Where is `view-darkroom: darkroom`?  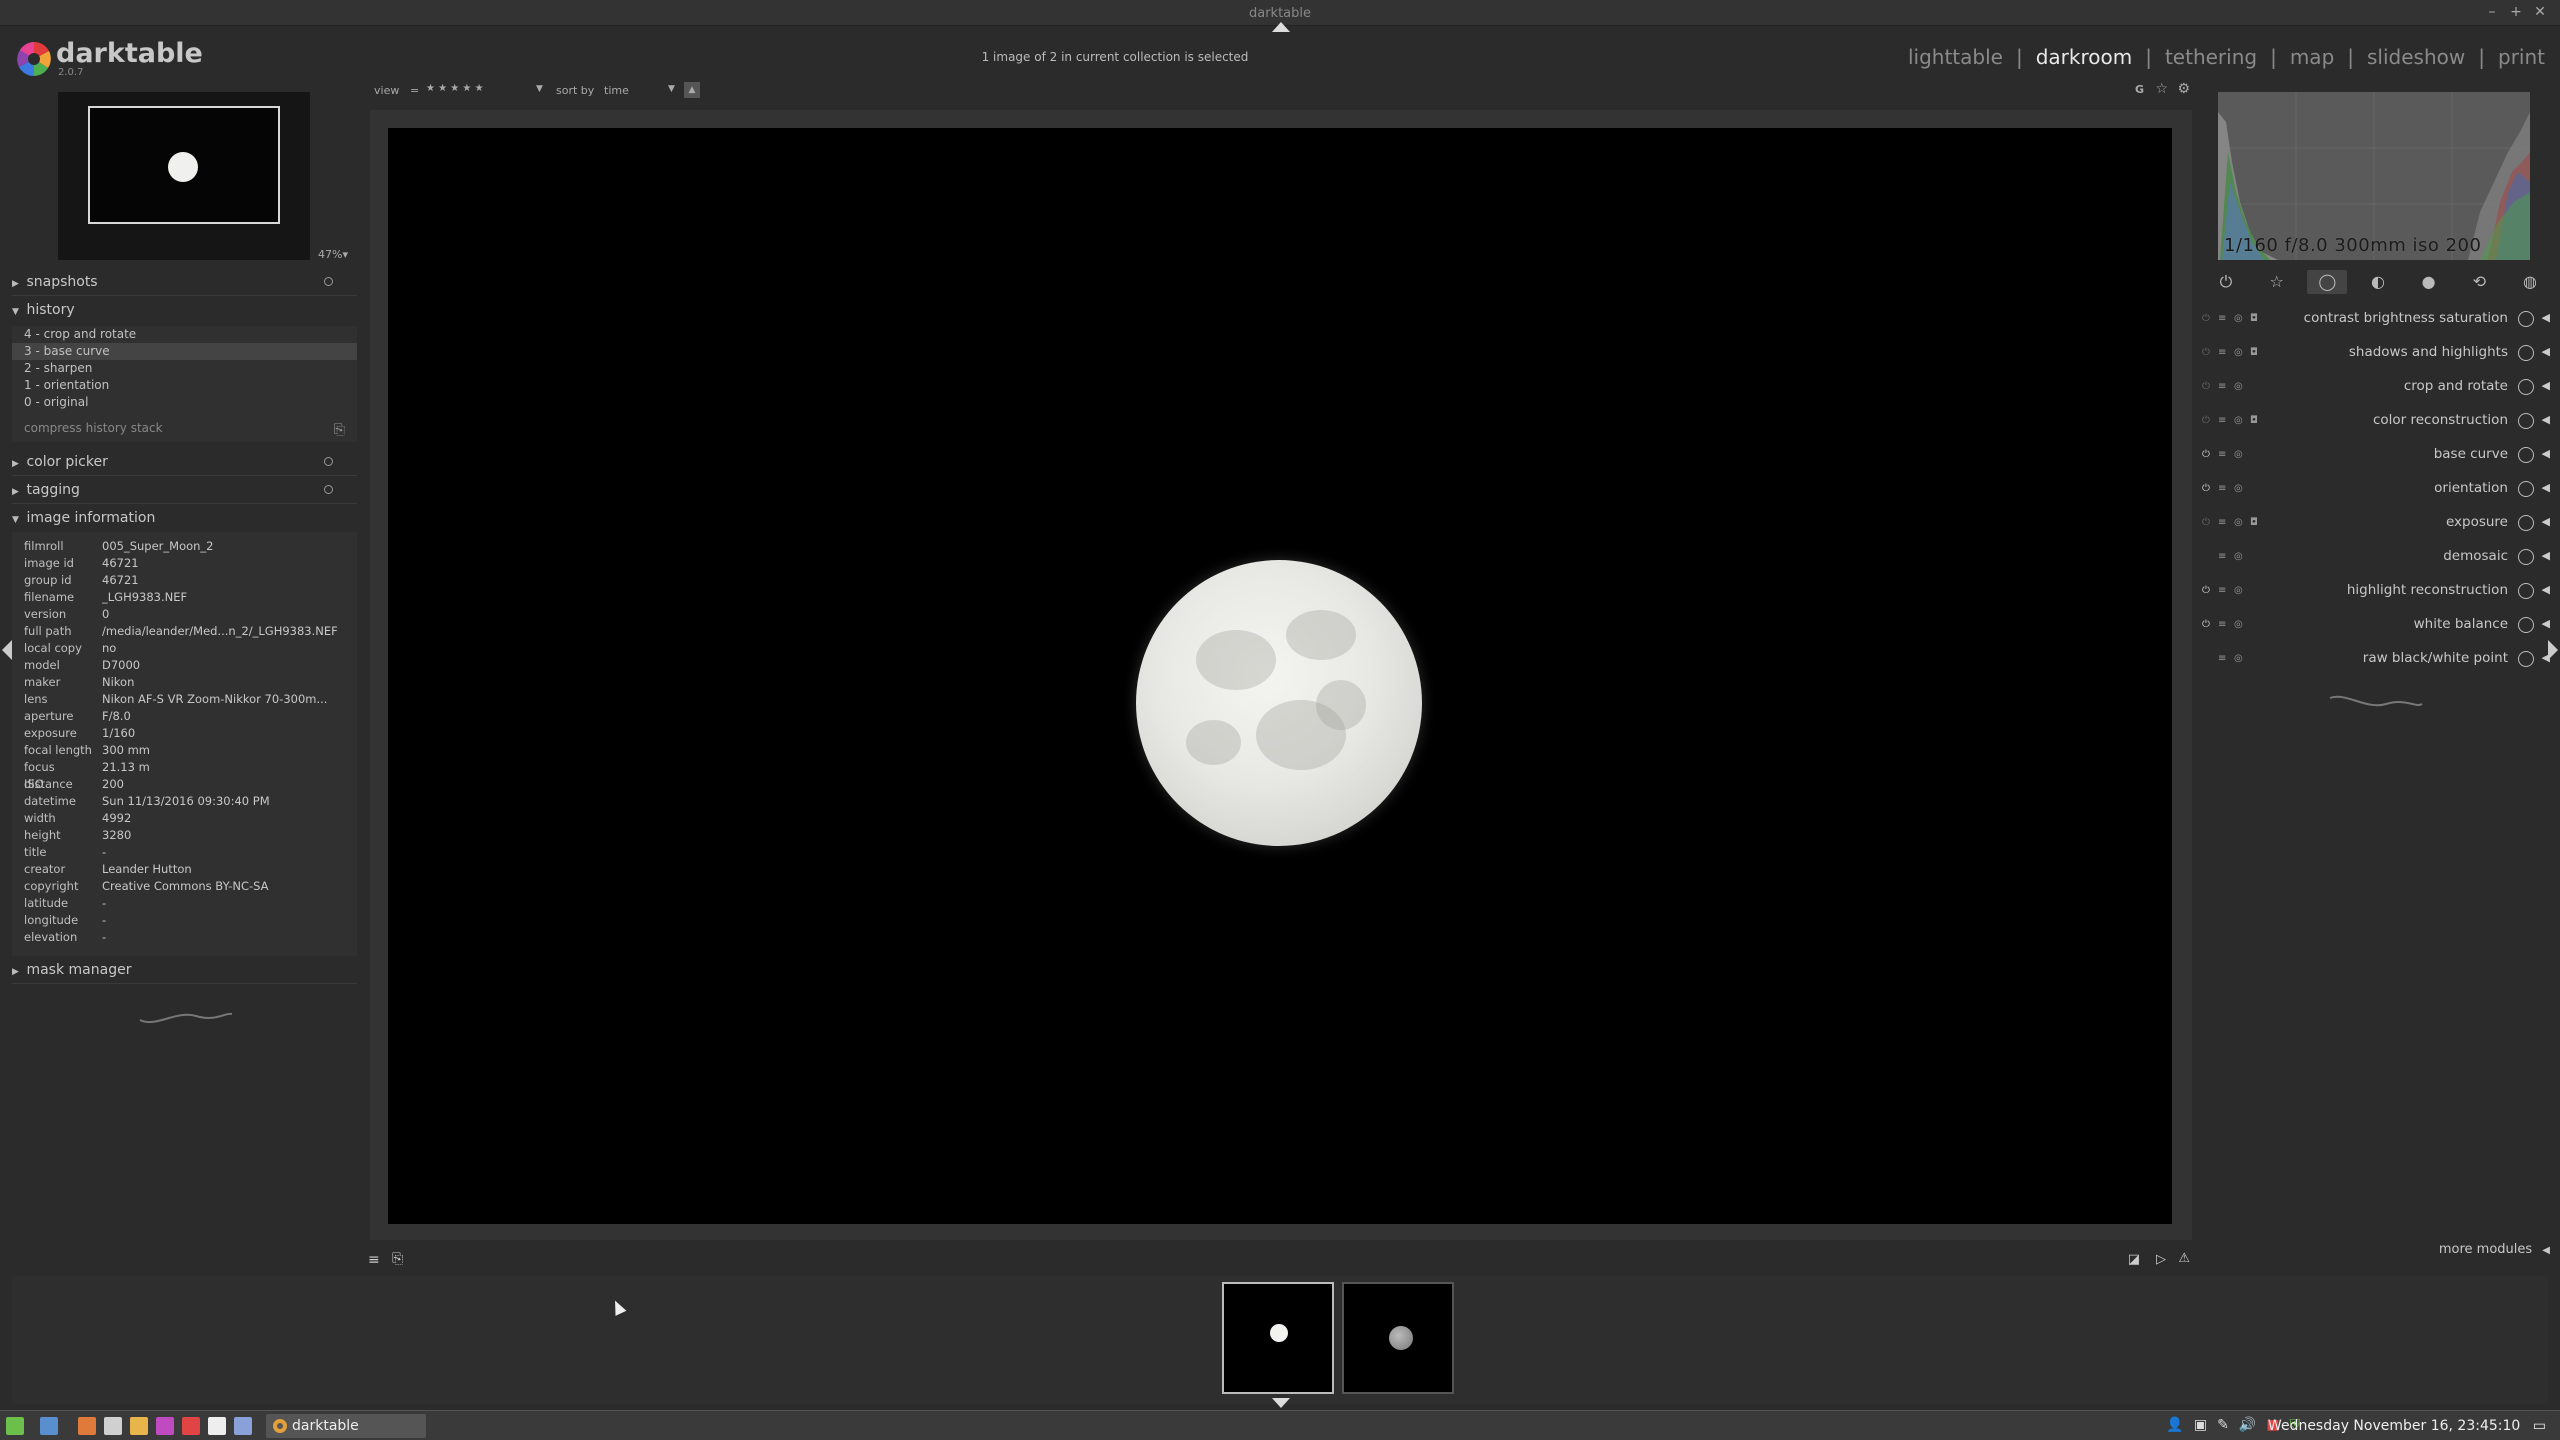
view-darkroom: darkroom is located at coordinates (2084, 57).